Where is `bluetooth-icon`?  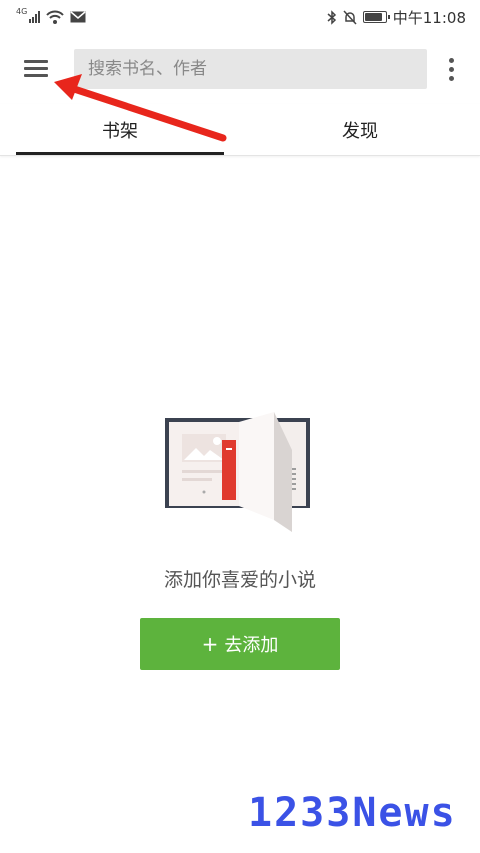 bluetooth-icon is located at coordinates (331, 17).